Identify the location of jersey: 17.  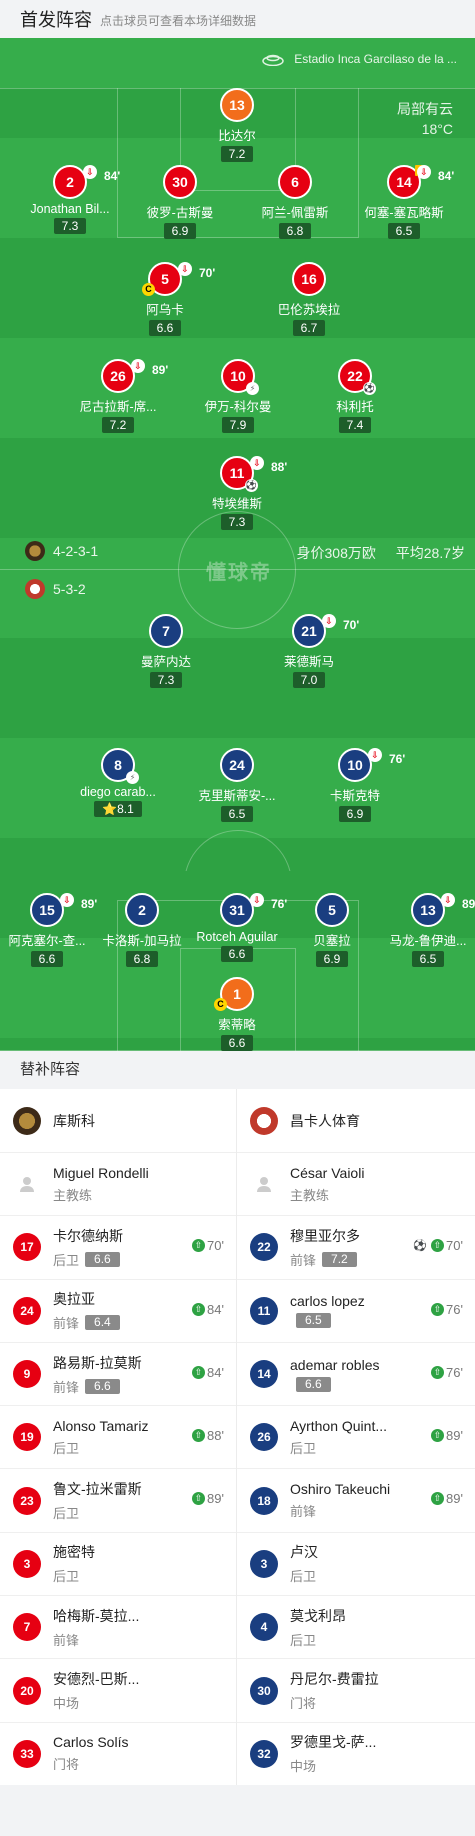
(27, 1247).